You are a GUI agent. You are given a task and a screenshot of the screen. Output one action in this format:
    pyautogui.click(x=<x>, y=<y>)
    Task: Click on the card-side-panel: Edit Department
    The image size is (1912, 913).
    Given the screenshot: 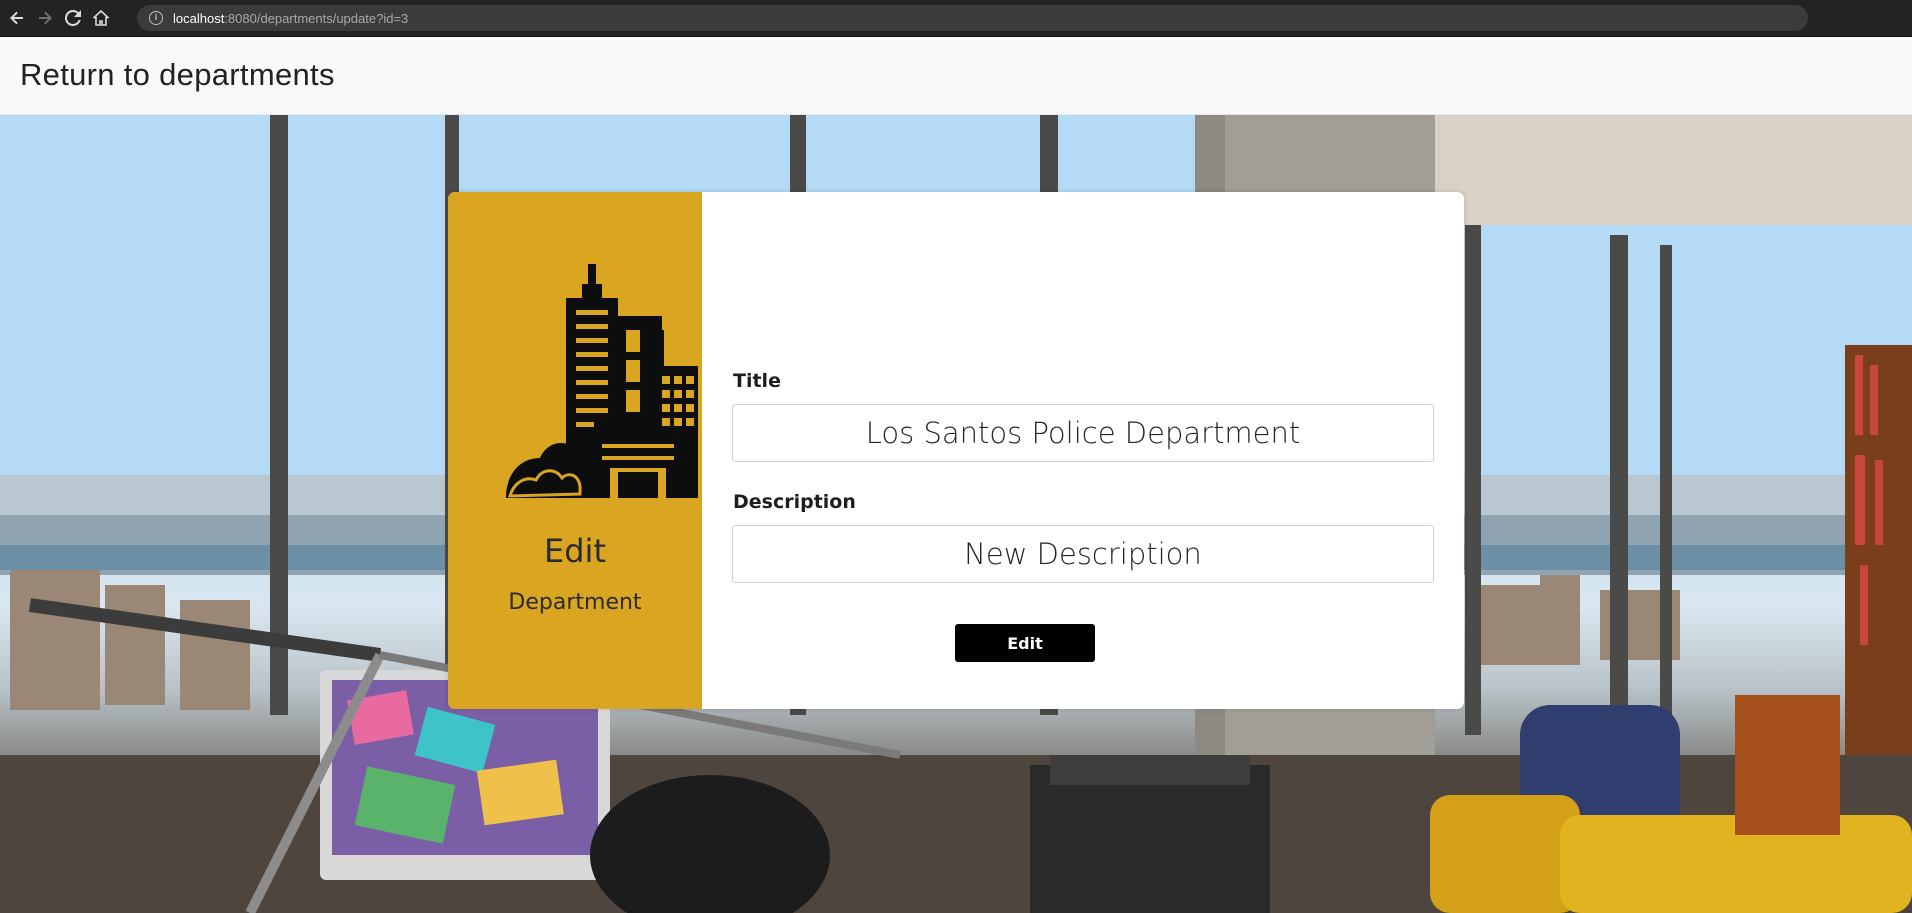 What is the action you would take?
    pyautogui.click(x=575, y=450)
    